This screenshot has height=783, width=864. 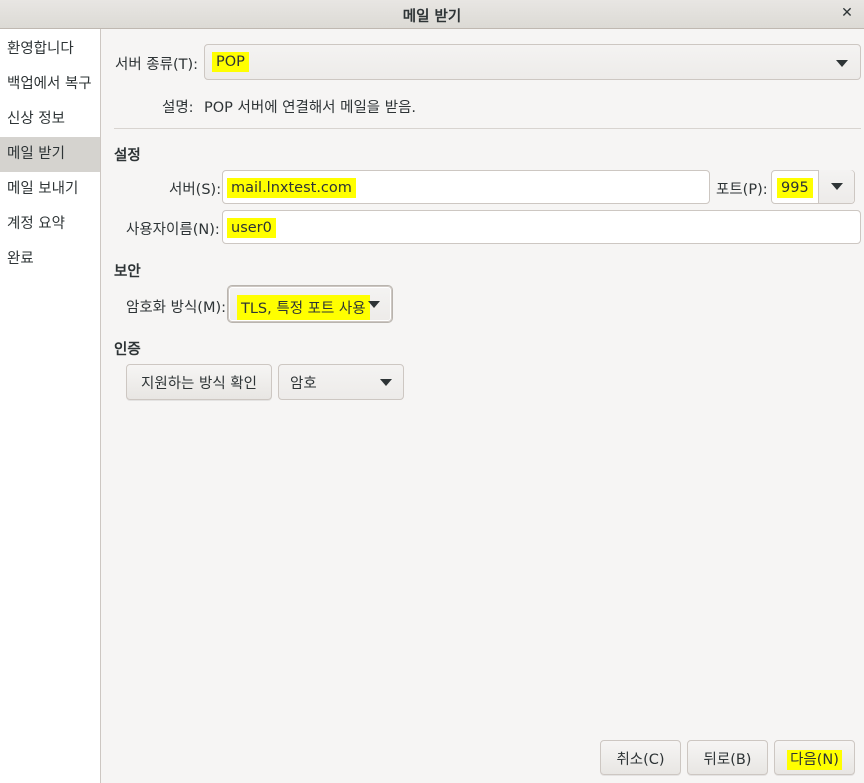 What do you see at coordinates (251, 228) in the screenshot?
I see `username-value: user0` at bounding box center [251, 228].